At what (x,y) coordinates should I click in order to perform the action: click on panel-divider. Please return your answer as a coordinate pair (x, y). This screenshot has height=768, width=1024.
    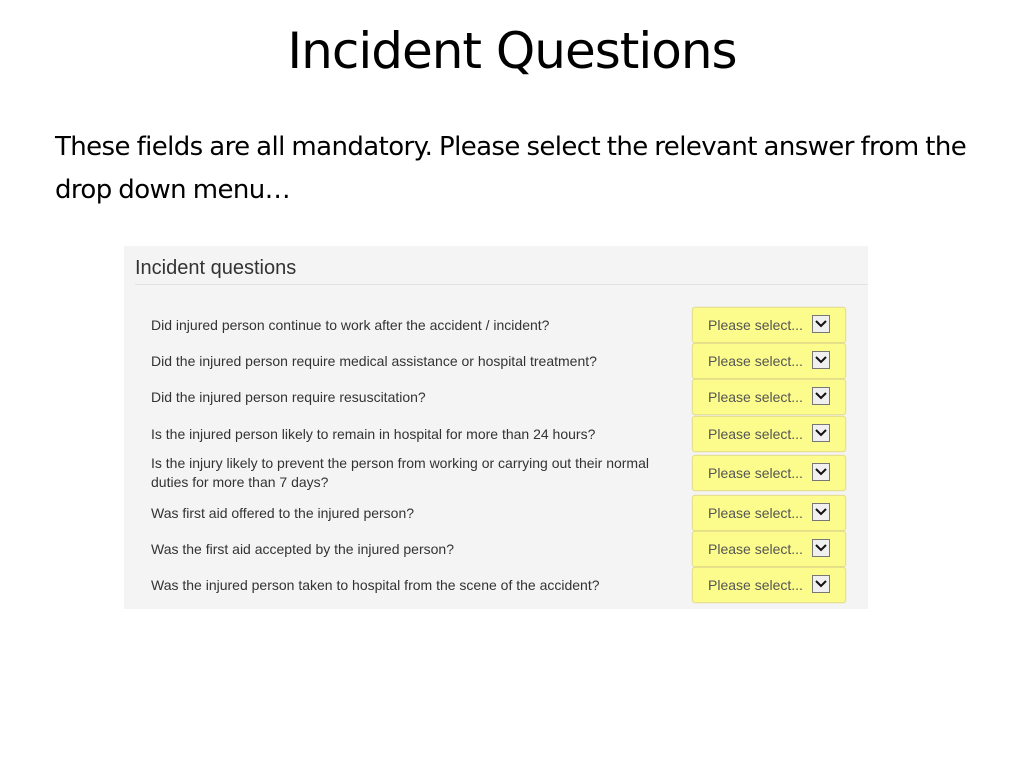
    Looking at the image, I should click on (501, 284).